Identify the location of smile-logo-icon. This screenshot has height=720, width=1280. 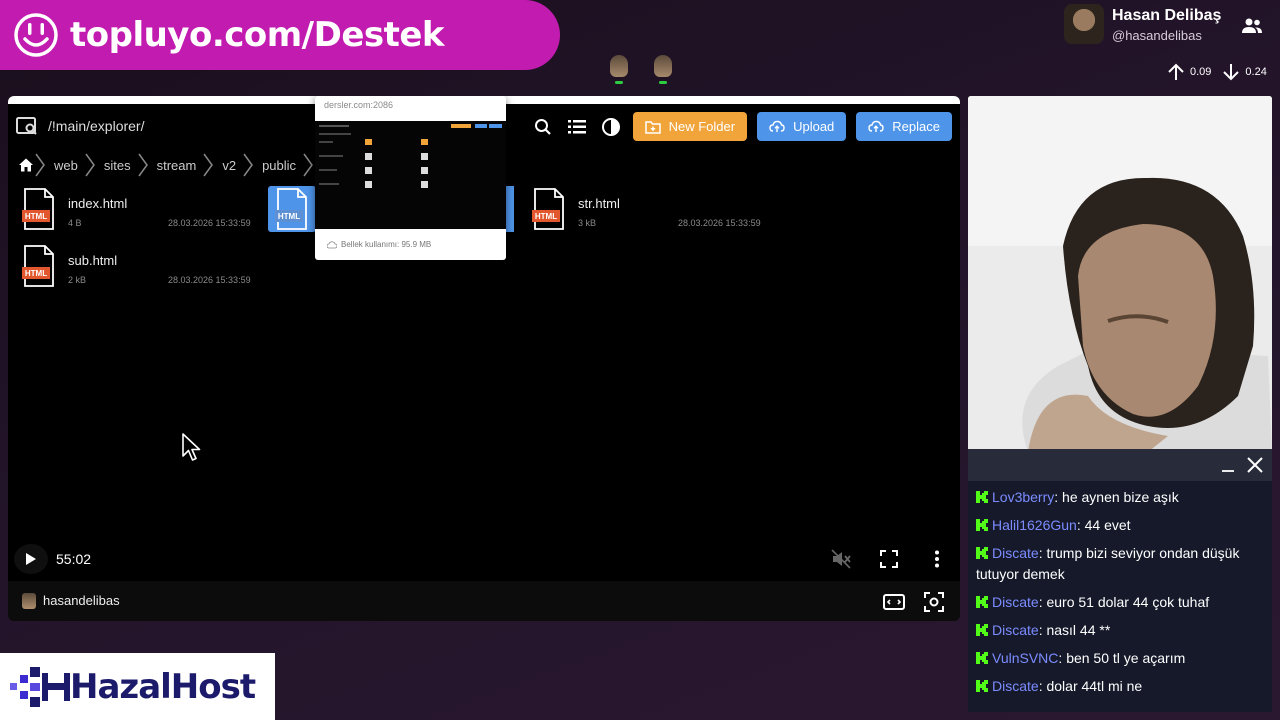
(36, 35).